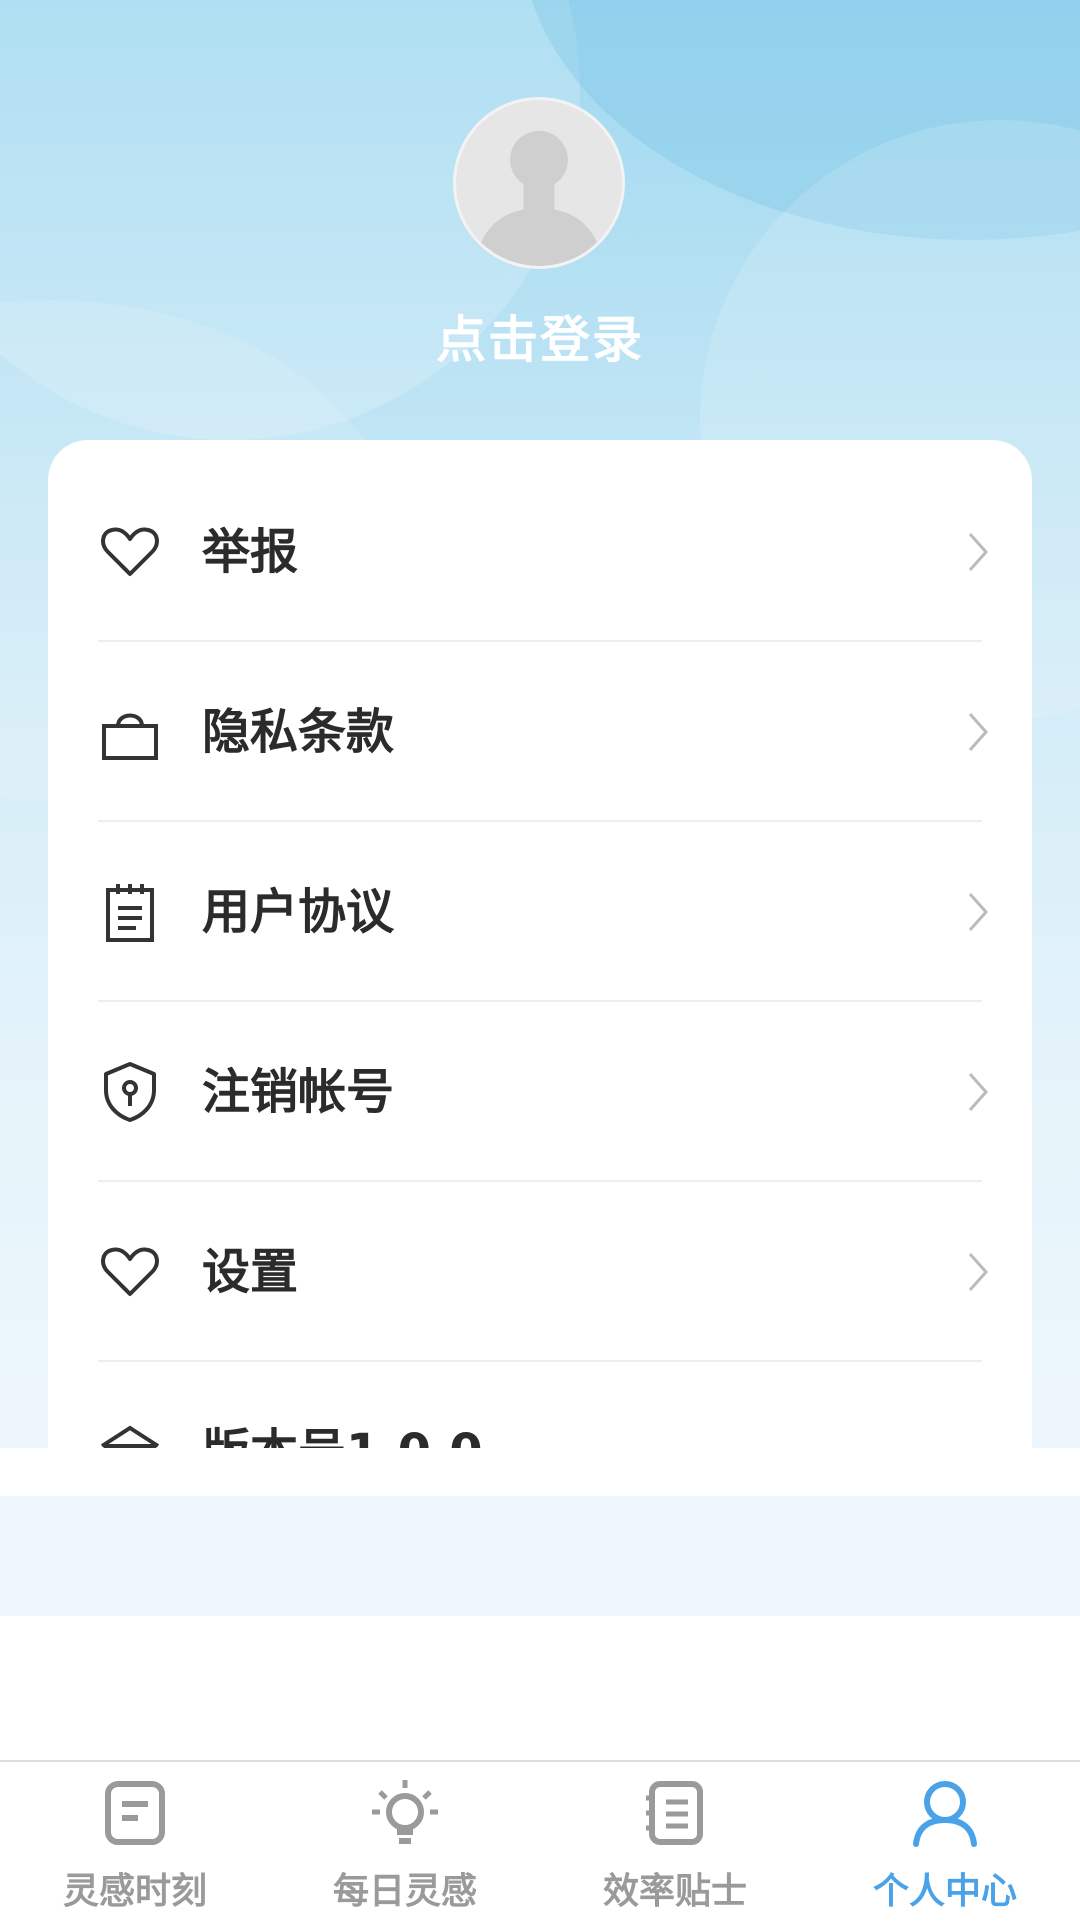 This screenshot has width=1080, height=1922. What do you see at coordinates (674, 1891) in the screenshot?
I see `tab-label: 效率贴士` at bounding box center [674, 1891].